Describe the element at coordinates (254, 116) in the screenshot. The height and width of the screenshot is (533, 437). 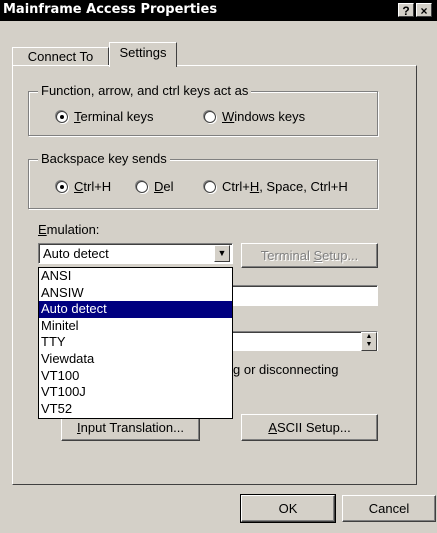
I see `windows-keys-radio: Windows keys` at that location.